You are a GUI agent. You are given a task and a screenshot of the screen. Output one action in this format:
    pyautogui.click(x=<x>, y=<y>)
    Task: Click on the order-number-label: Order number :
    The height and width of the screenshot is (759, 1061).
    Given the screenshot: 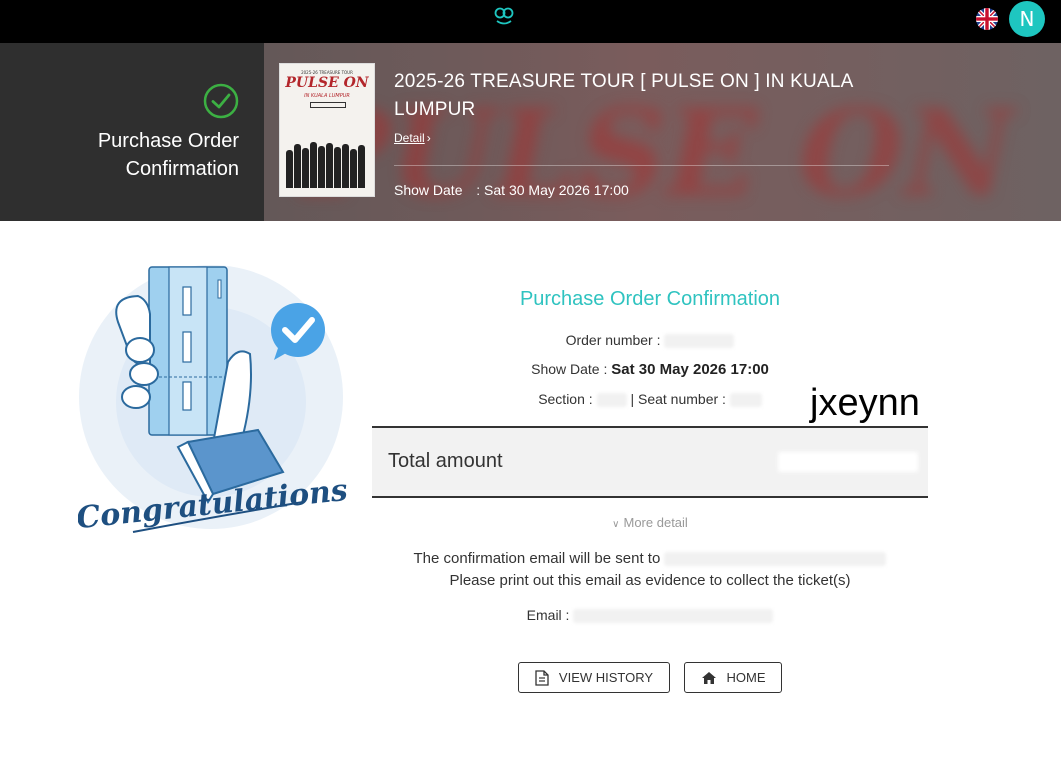 What is the action you would take?
    pyautogui.click(x=613, y=340)
    